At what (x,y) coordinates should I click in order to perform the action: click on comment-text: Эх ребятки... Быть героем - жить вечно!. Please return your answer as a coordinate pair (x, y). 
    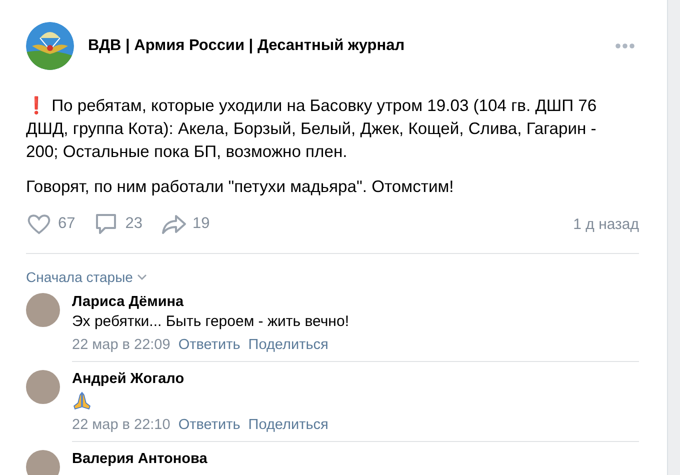
    Looking at the image, I should click on (210, 322).